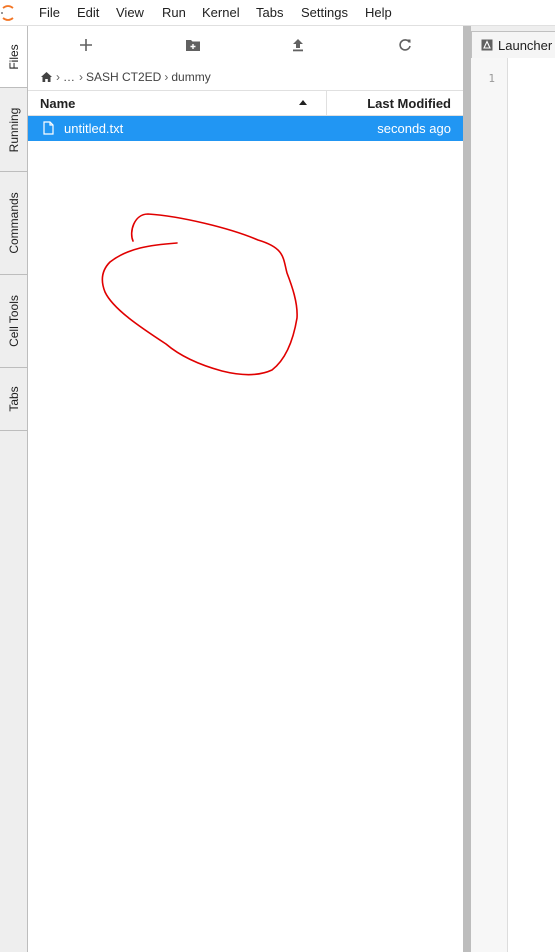 The height and width of the screenshot is (952, 555). I want to click on sidetab-cell-tools-label: Cell Tools, so click(13, 321).